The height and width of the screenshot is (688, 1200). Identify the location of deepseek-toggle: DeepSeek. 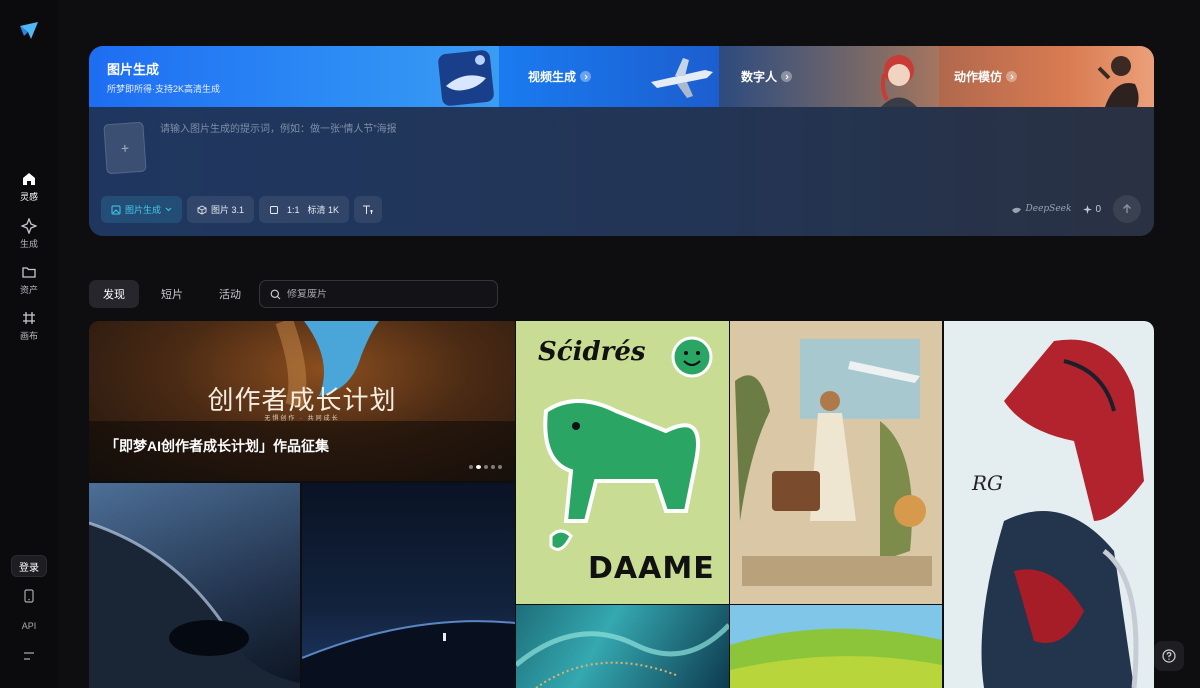
(1041, 209).